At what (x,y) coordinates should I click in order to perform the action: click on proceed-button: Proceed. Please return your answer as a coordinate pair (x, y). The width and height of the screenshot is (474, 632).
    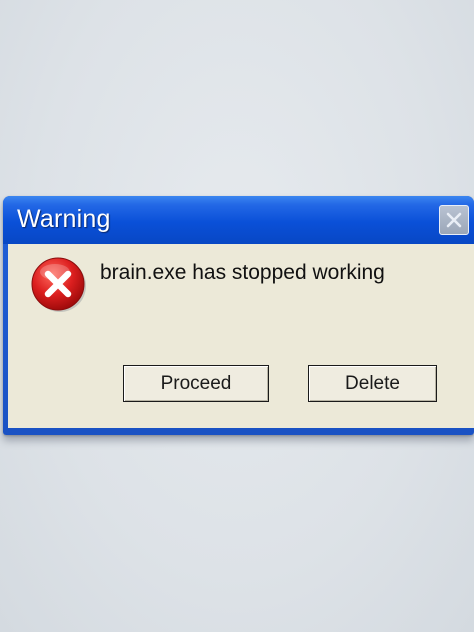
    Looking at the image, I should click on (196, 383).